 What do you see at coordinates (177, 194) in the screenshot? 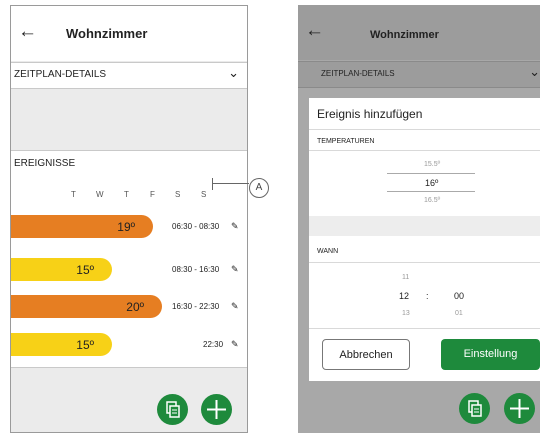
I see `day-saturday: S` at bounding box center [177, 194].